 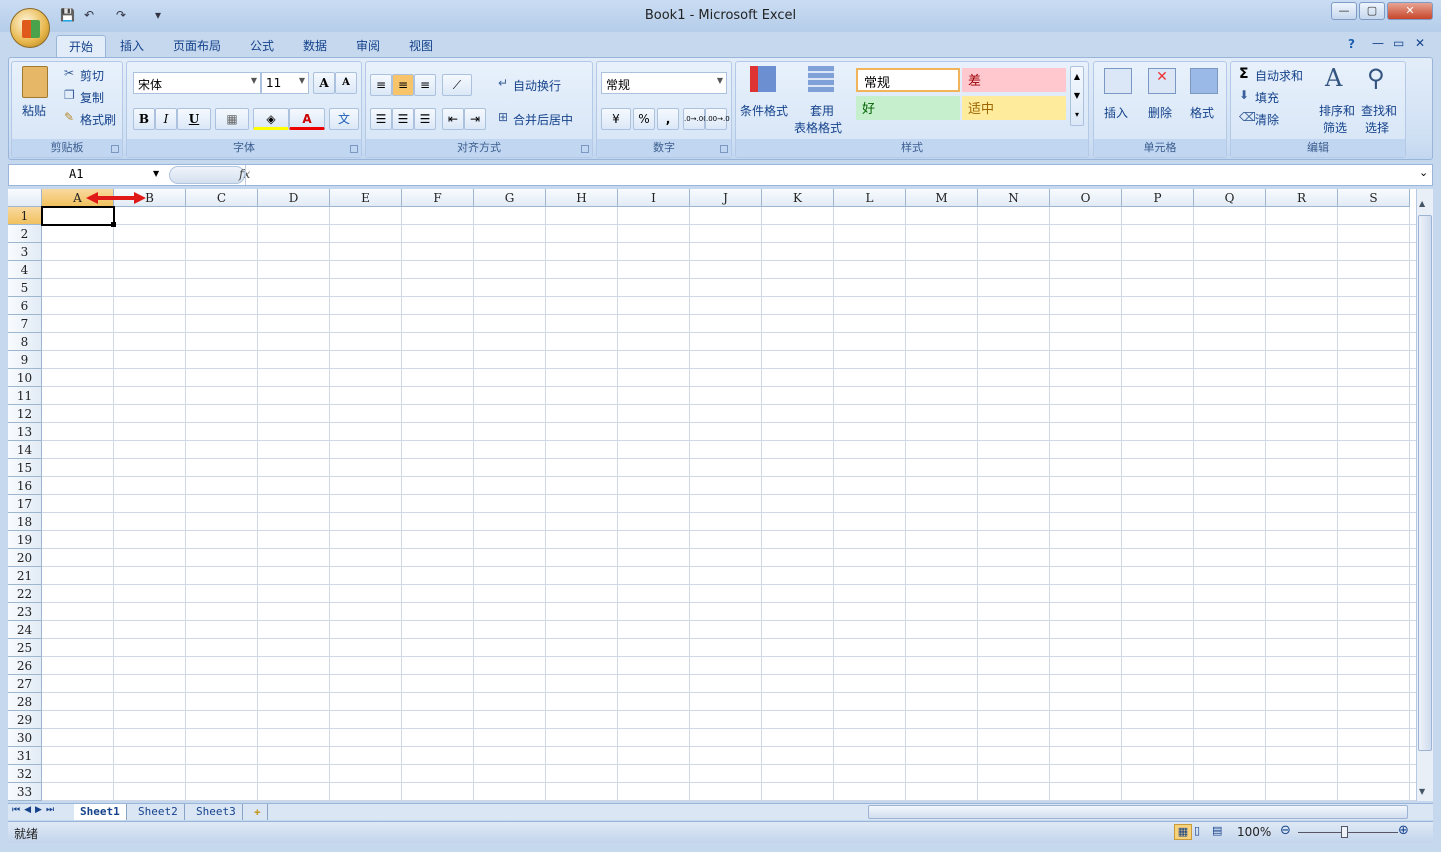 I want to click on ribbon-minimize-button: —, so click(x=1378, y=43).